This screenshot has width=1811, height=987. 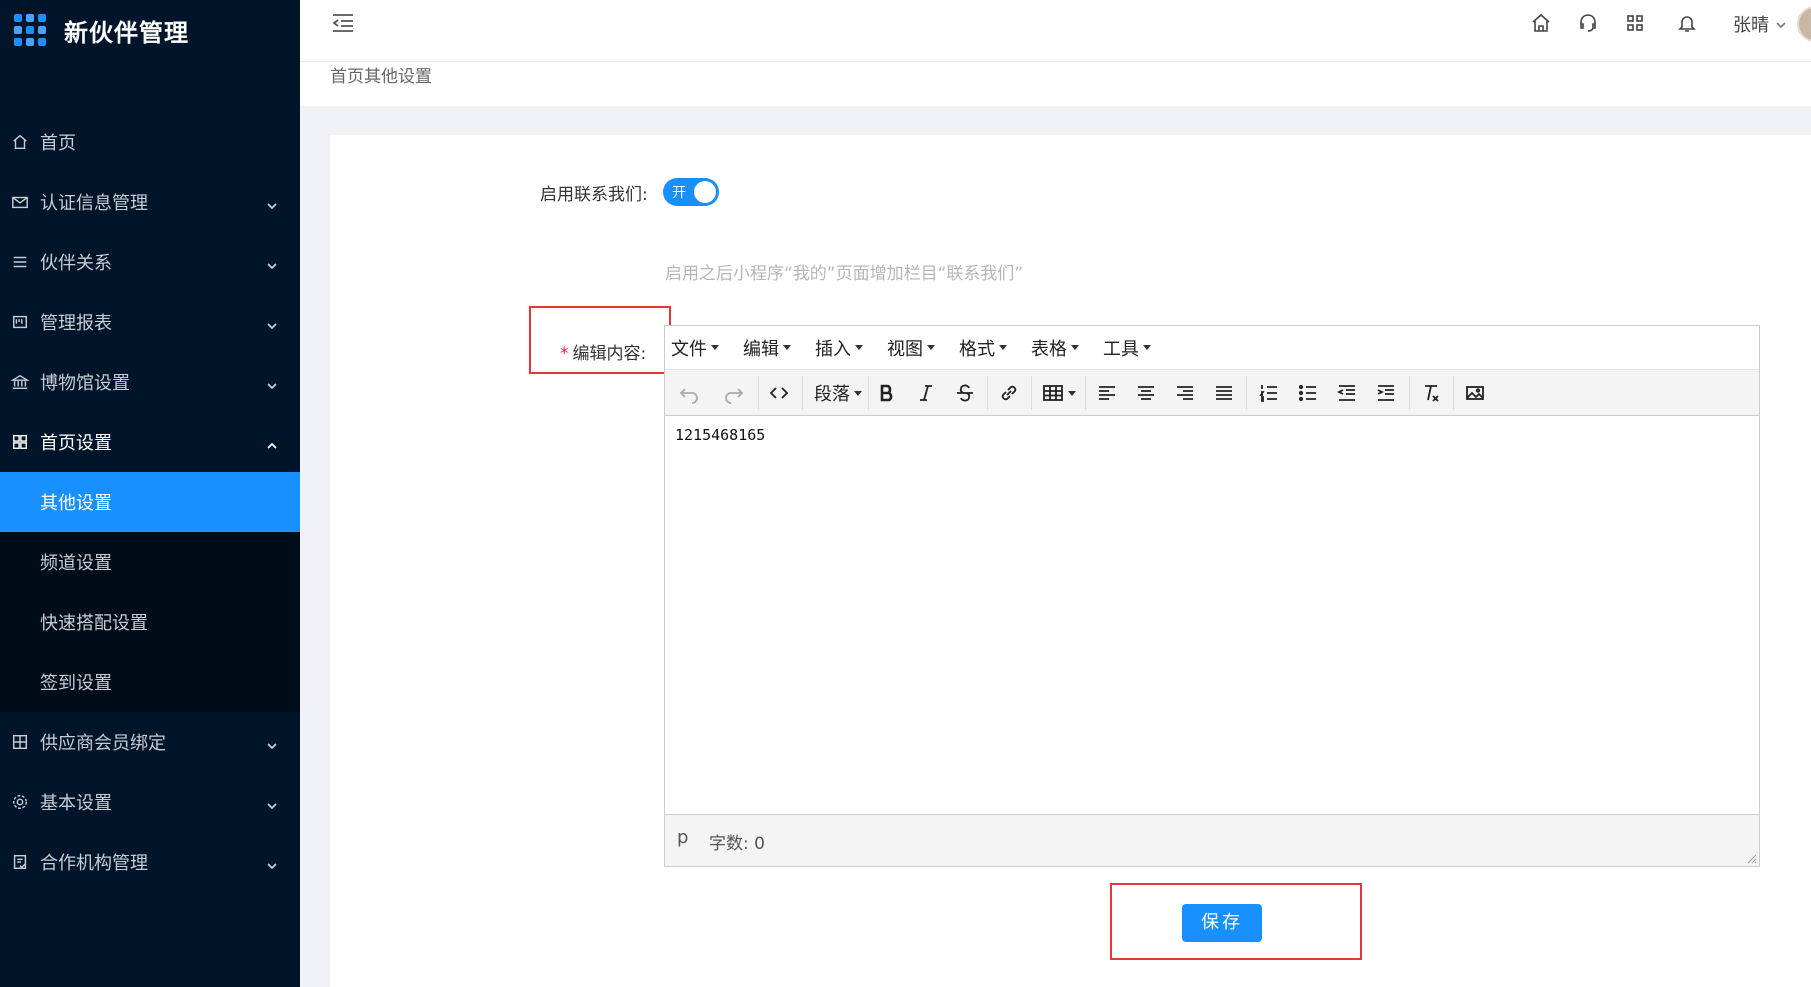 What do you see at coordinates (1127, 348) in the screenshot?
I see `editor-menu-tools: 工具` at bounding box center [1127, 348].